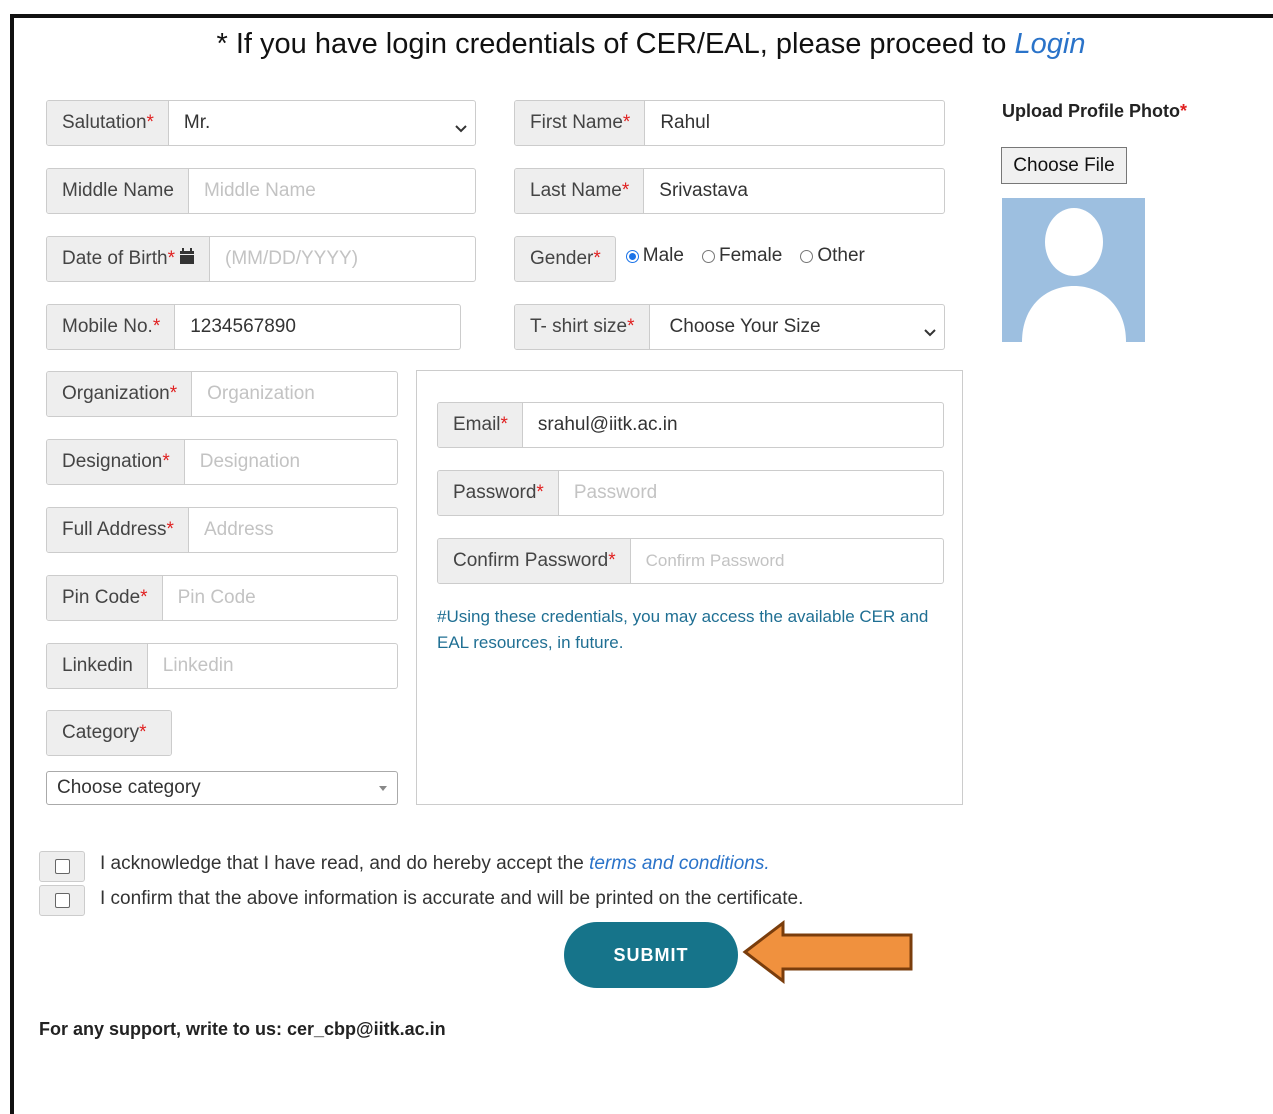  What do you see at coordinates (582, 327) in the screenshot?
I see `tshirt-label: T- shirt size *` at bounding box center [582, 327].